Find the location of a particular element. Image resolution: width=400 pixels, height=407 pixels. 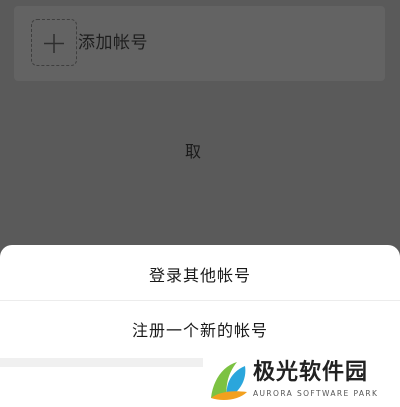

login-other-account-button: 登录其他帐号 is located at coordinates (200, 276).